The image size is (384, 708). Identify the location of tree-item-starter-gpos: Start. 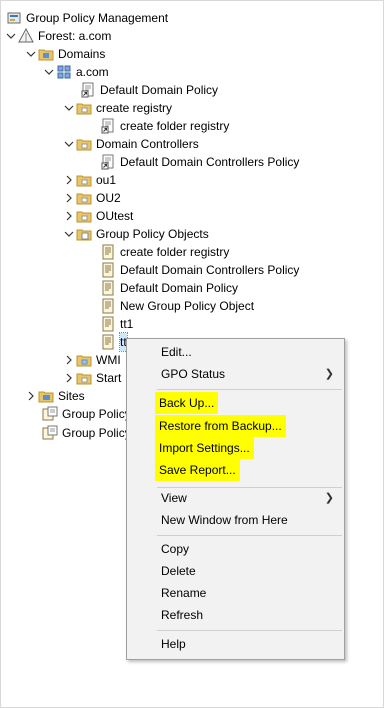
(91, 378).